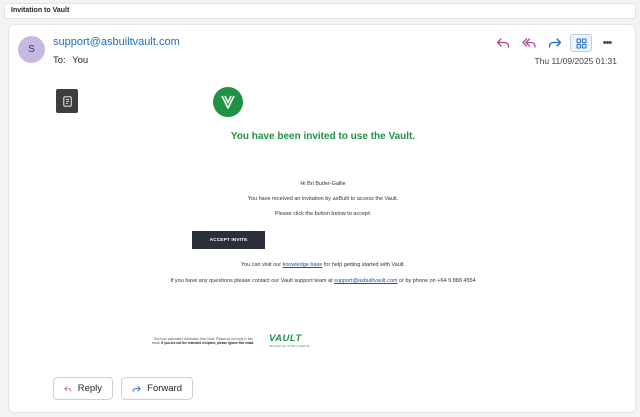  I want to click on reply-icon, so click(503, 43).